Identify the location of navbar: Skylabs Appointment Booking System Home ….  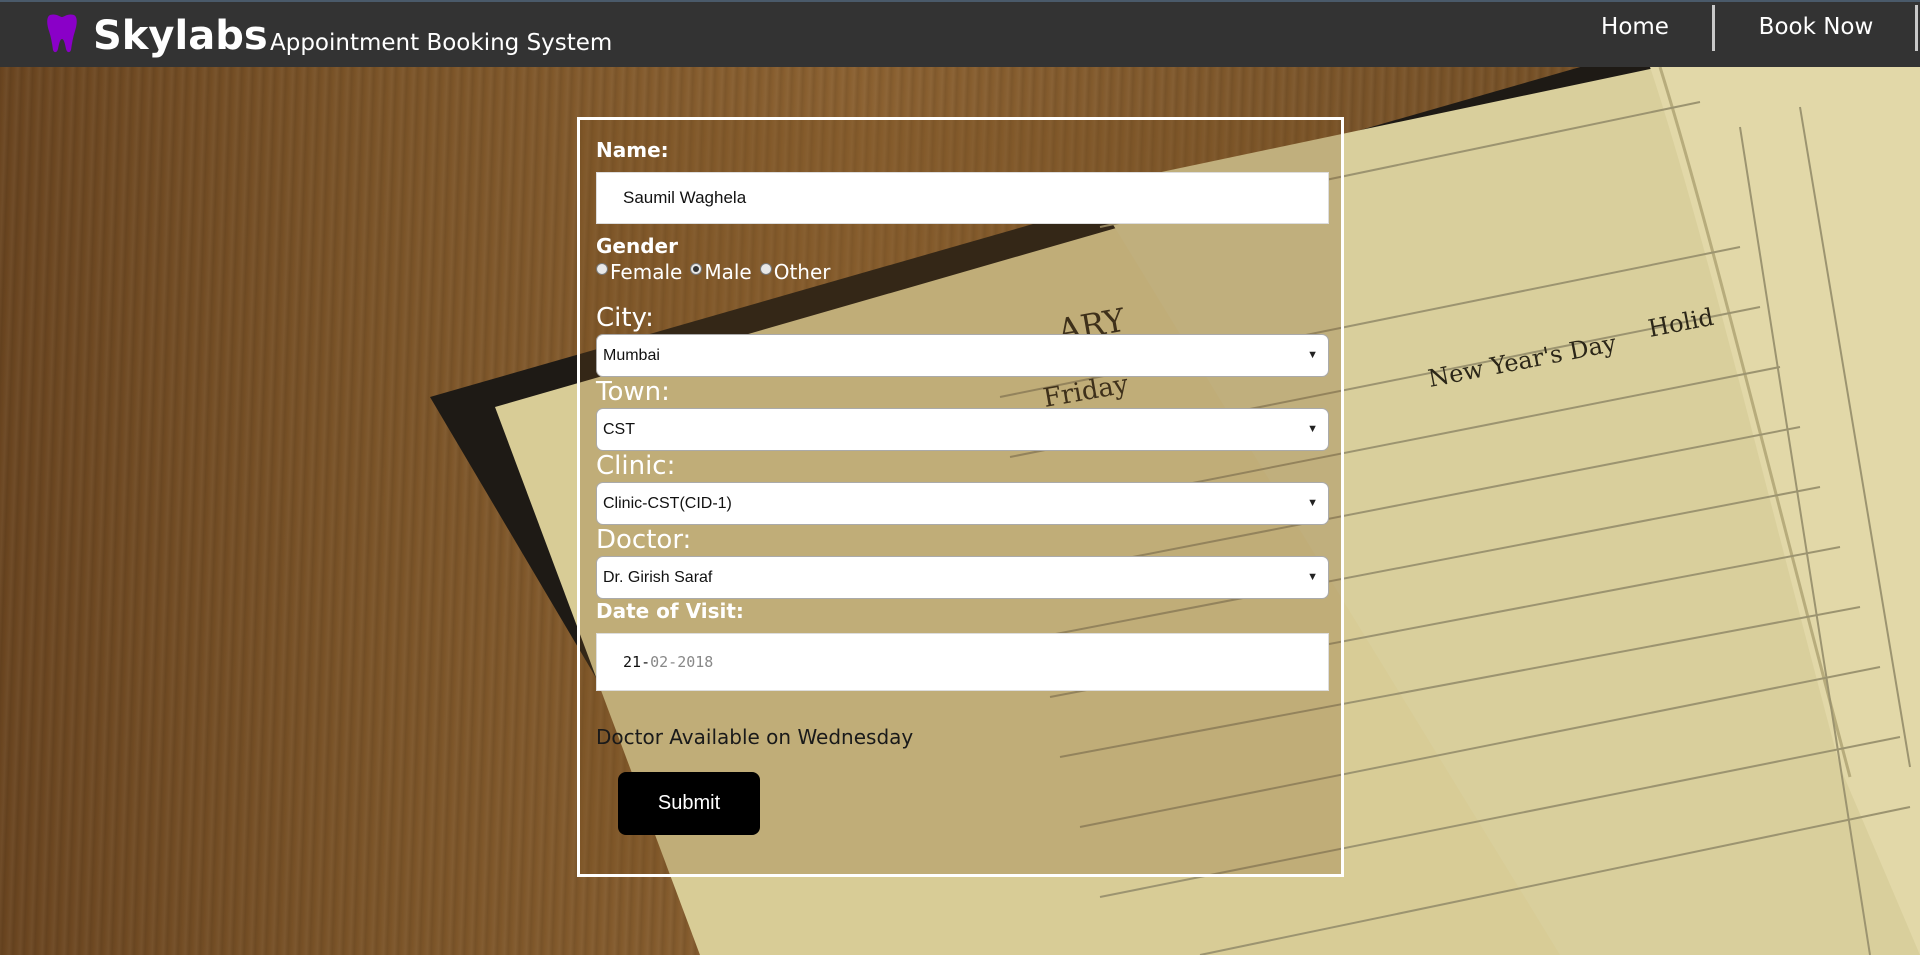
(960, 33).